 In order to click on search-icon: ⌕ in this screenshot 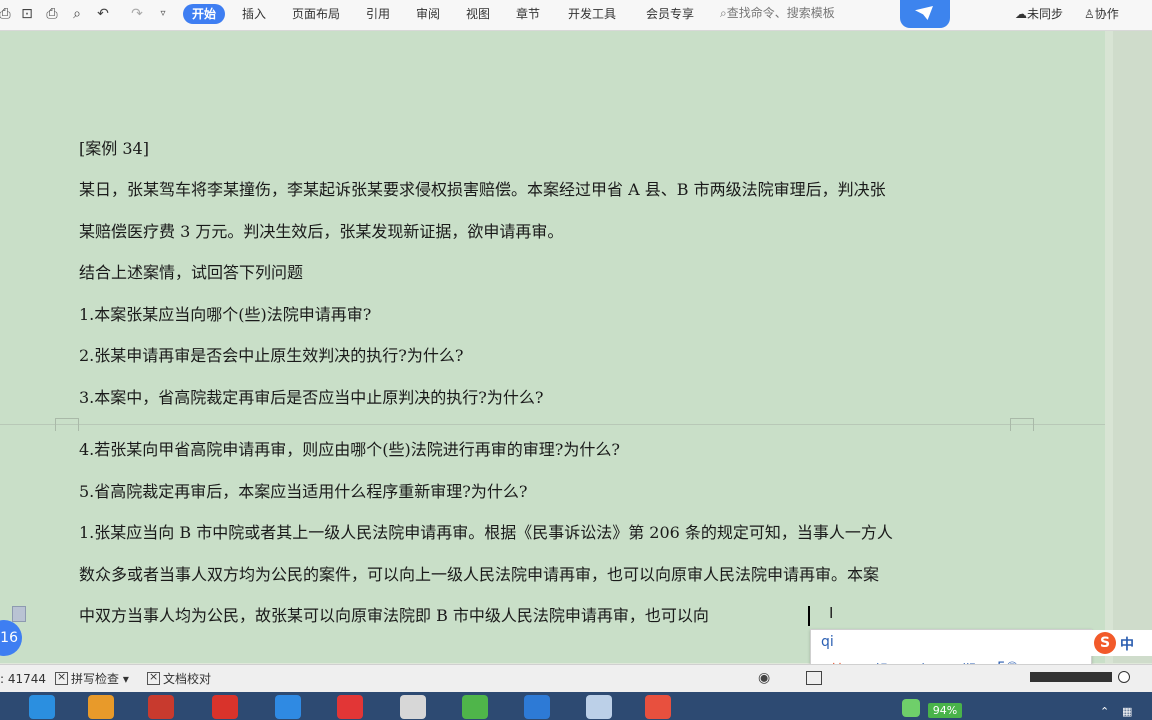, I will do `click(723, 13)`.